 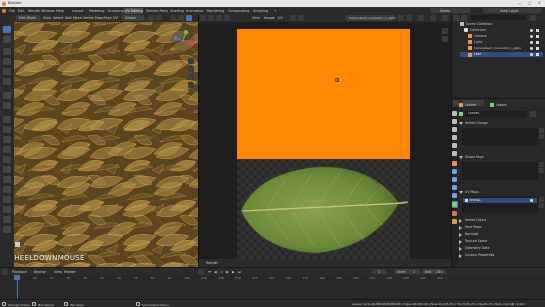 I want to click on uv-snap-icon, so click(x=301, y=18).